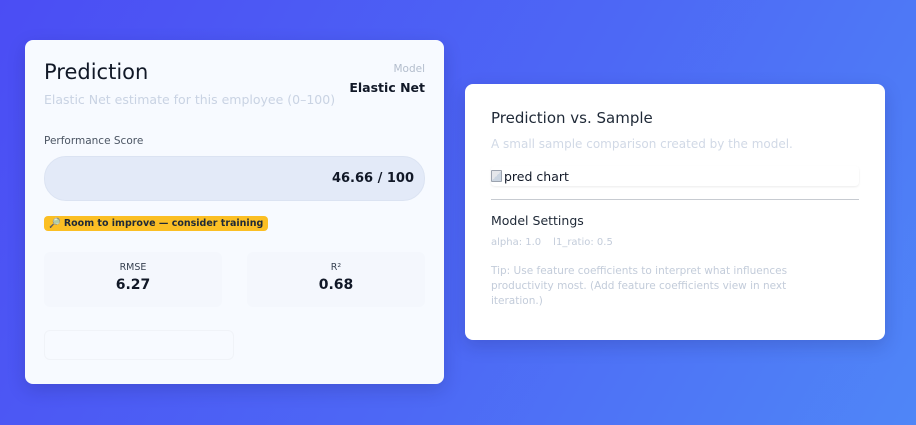 This screenshot has width=916, height=425. Describe the element at coordinates (96, 72) in the screenshot. I see `prediction-title: Prediction` at that location.